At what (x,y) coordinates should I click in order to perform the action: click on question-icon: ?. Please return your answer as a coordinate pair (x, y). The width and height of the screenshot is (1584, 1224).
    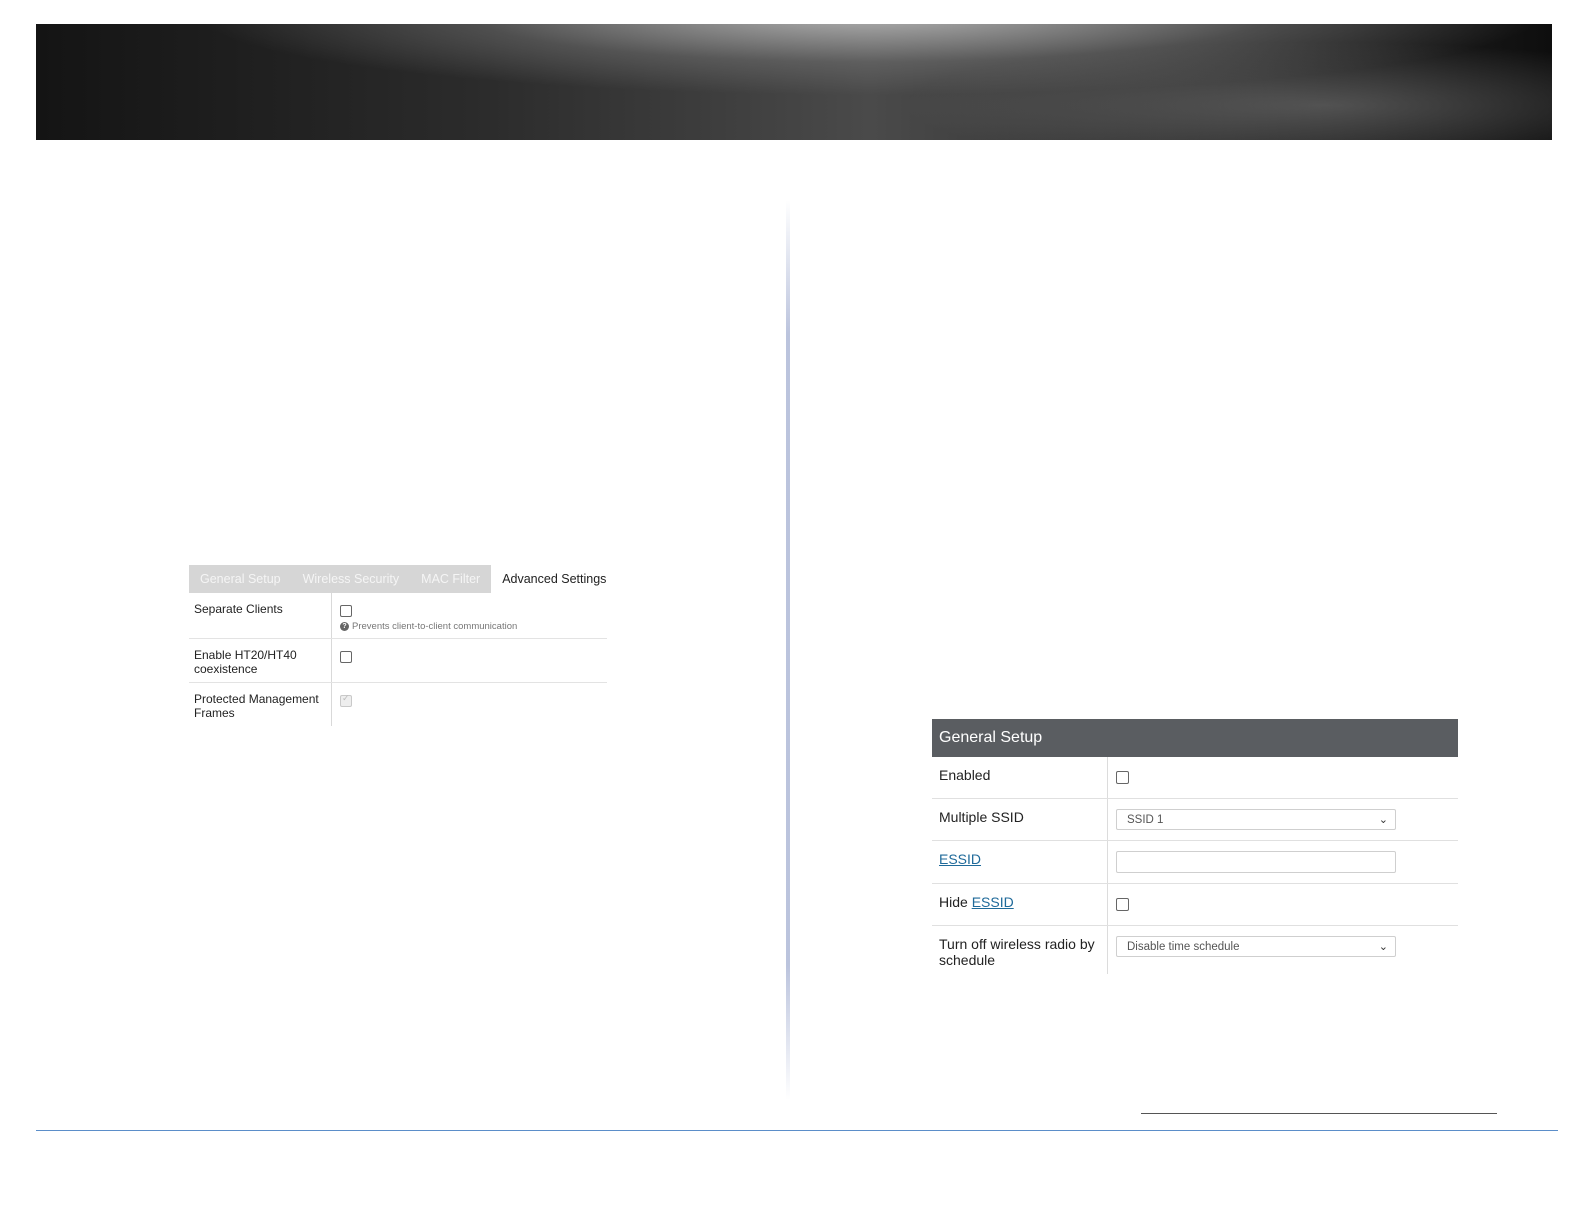
    Looking at the image, I should click on (344, 626).